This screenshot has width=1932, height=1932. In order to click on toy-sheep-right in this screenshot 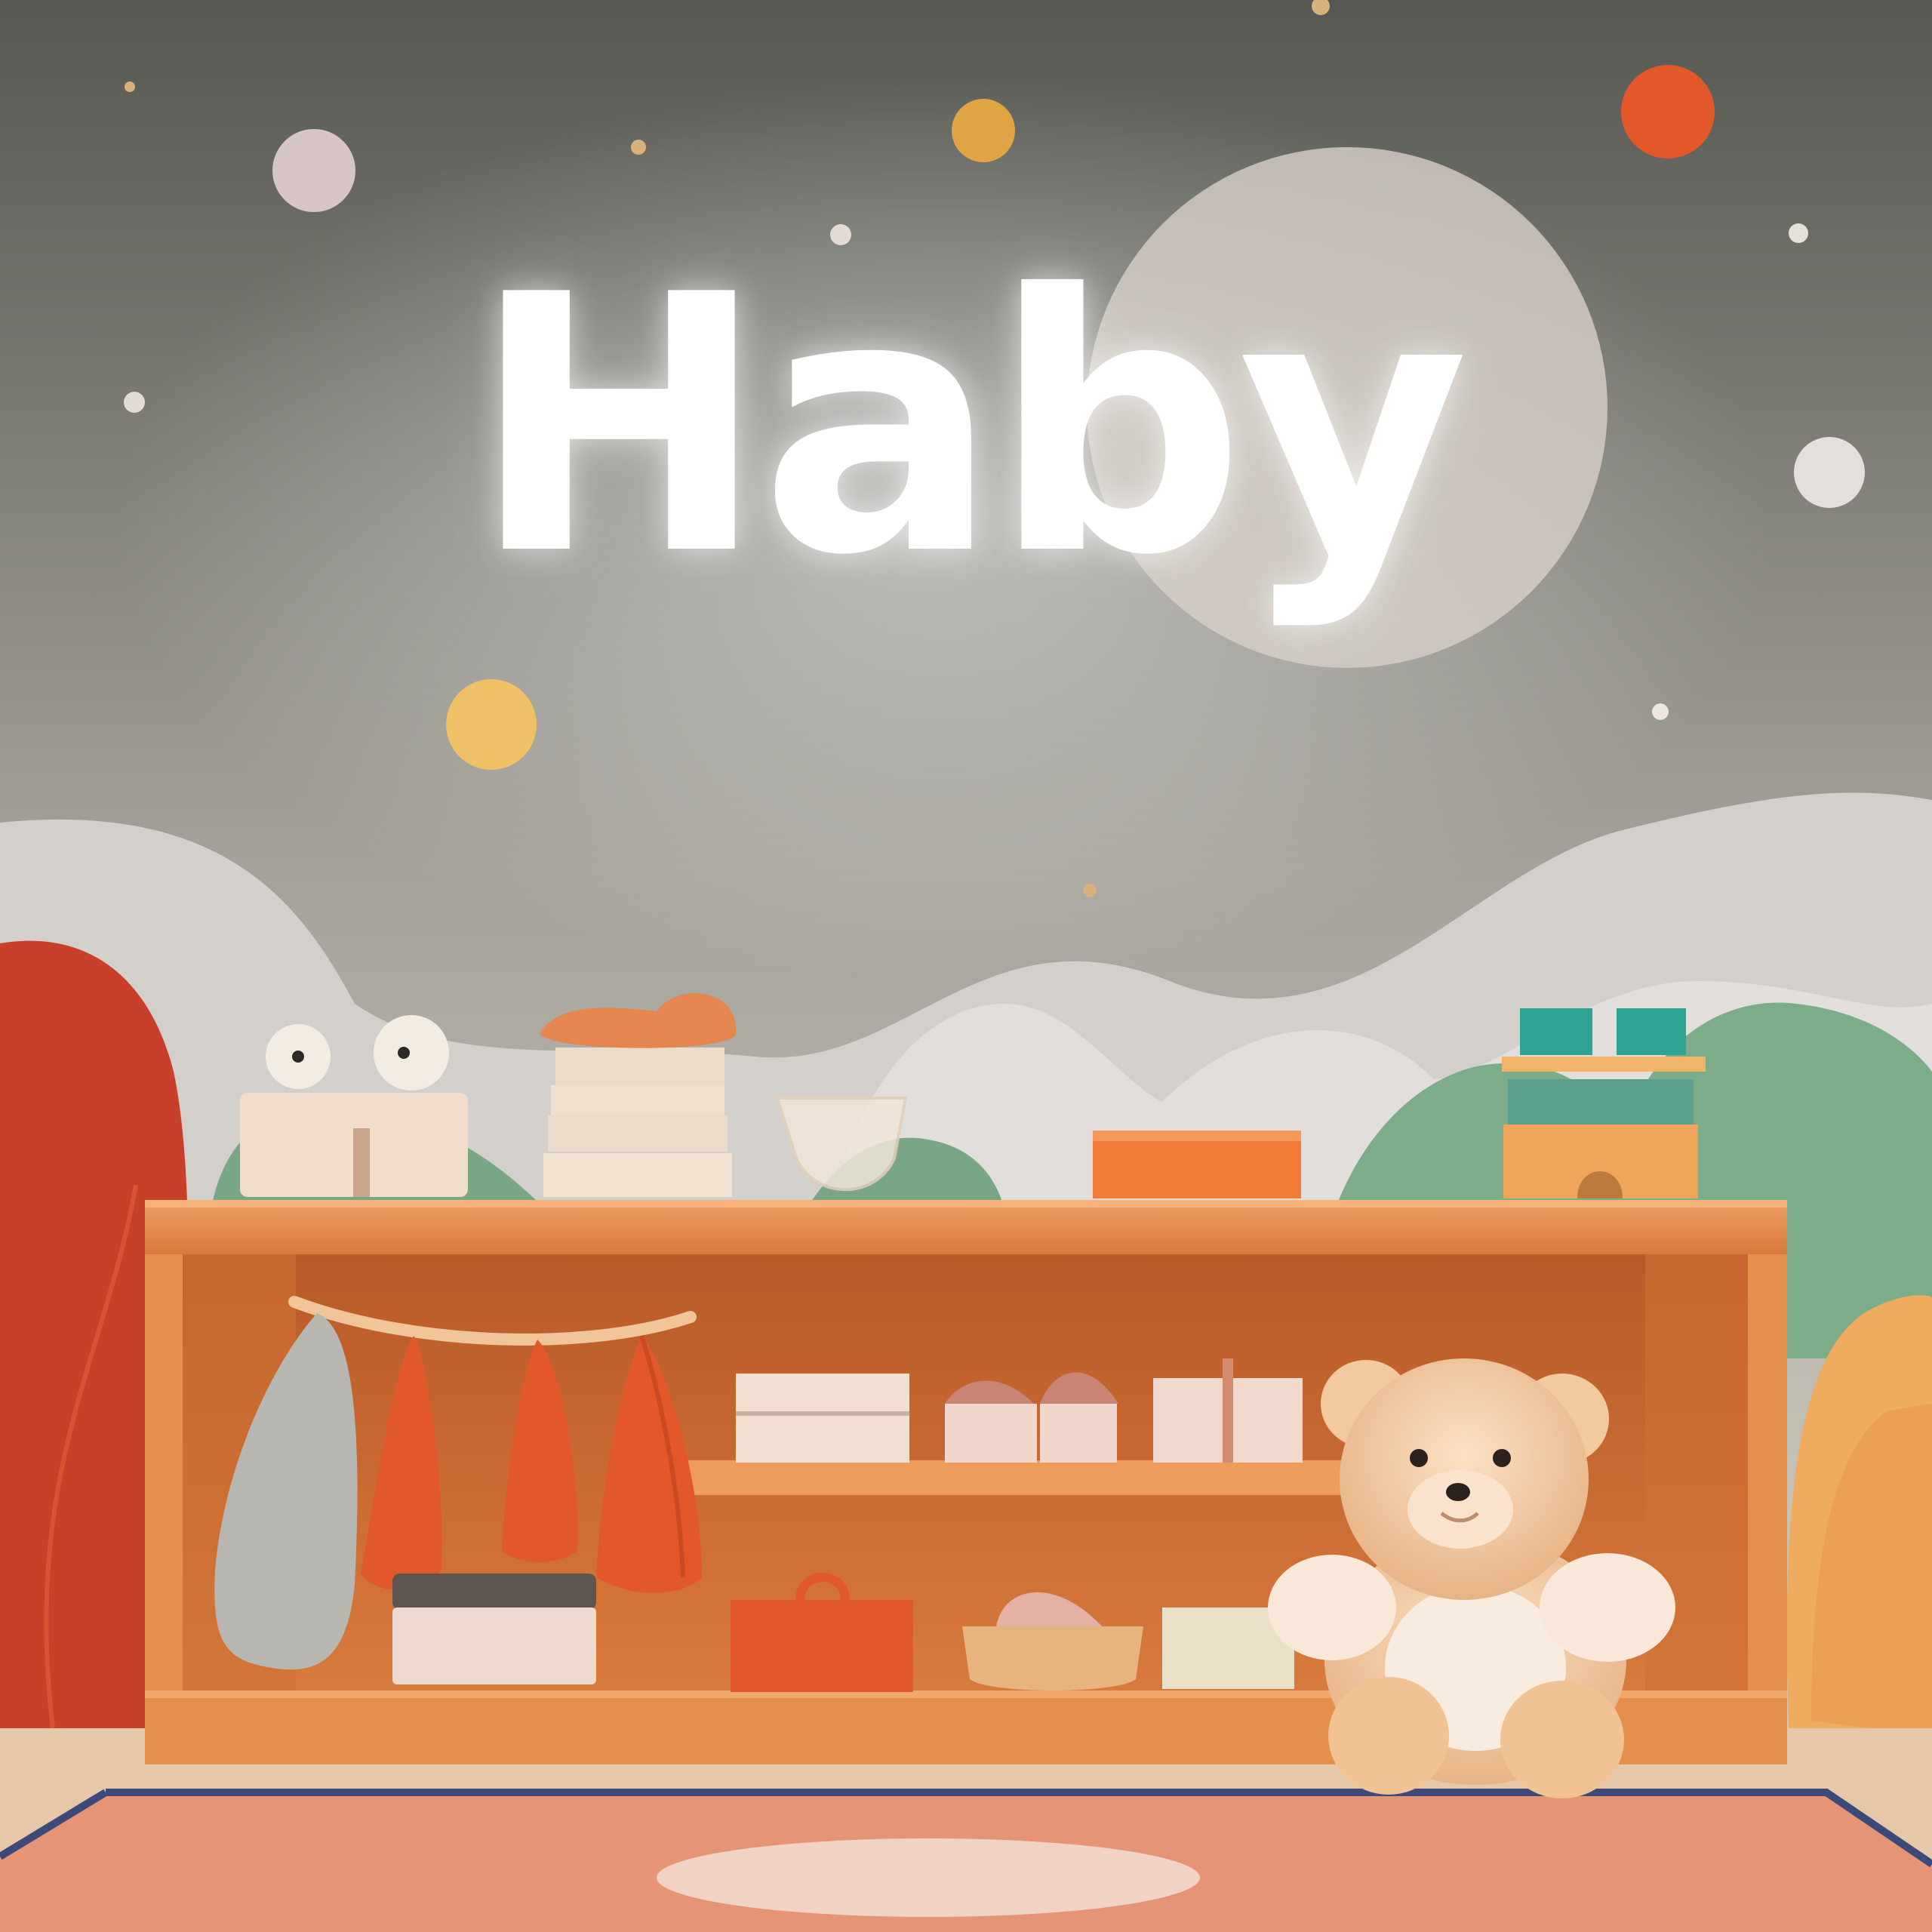, I will do `click(411, 1053)`.